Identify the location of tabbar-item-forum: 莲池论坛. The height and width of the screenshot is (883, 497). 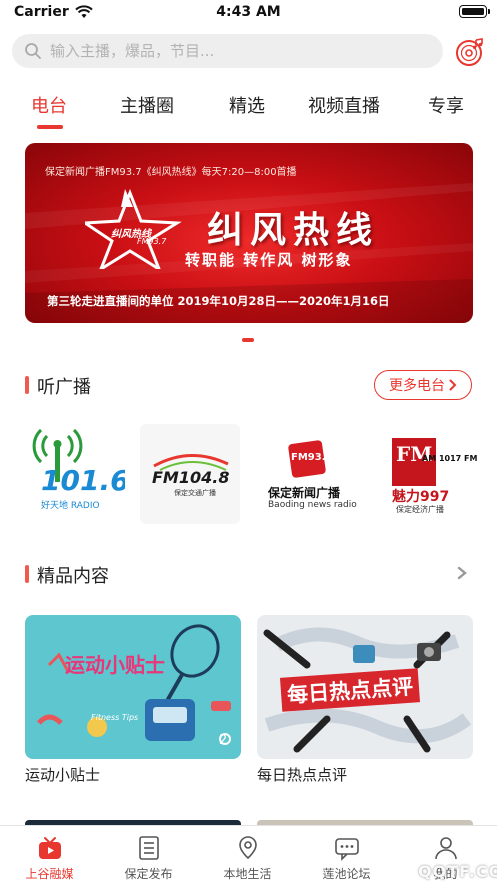
(346, 854).